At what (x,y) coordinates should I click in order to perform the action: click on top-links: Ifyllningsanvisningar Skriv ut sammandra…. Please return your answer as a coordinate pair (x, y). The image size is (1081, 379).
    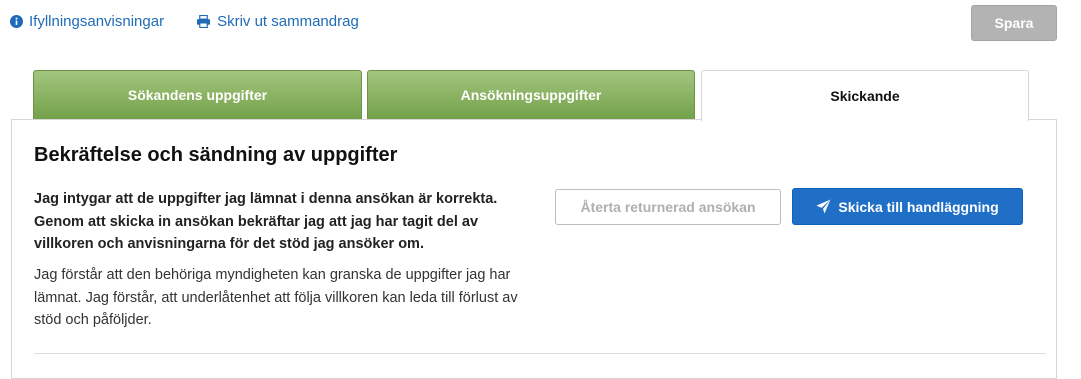
    Looking at the image, I should click on (184, 21).